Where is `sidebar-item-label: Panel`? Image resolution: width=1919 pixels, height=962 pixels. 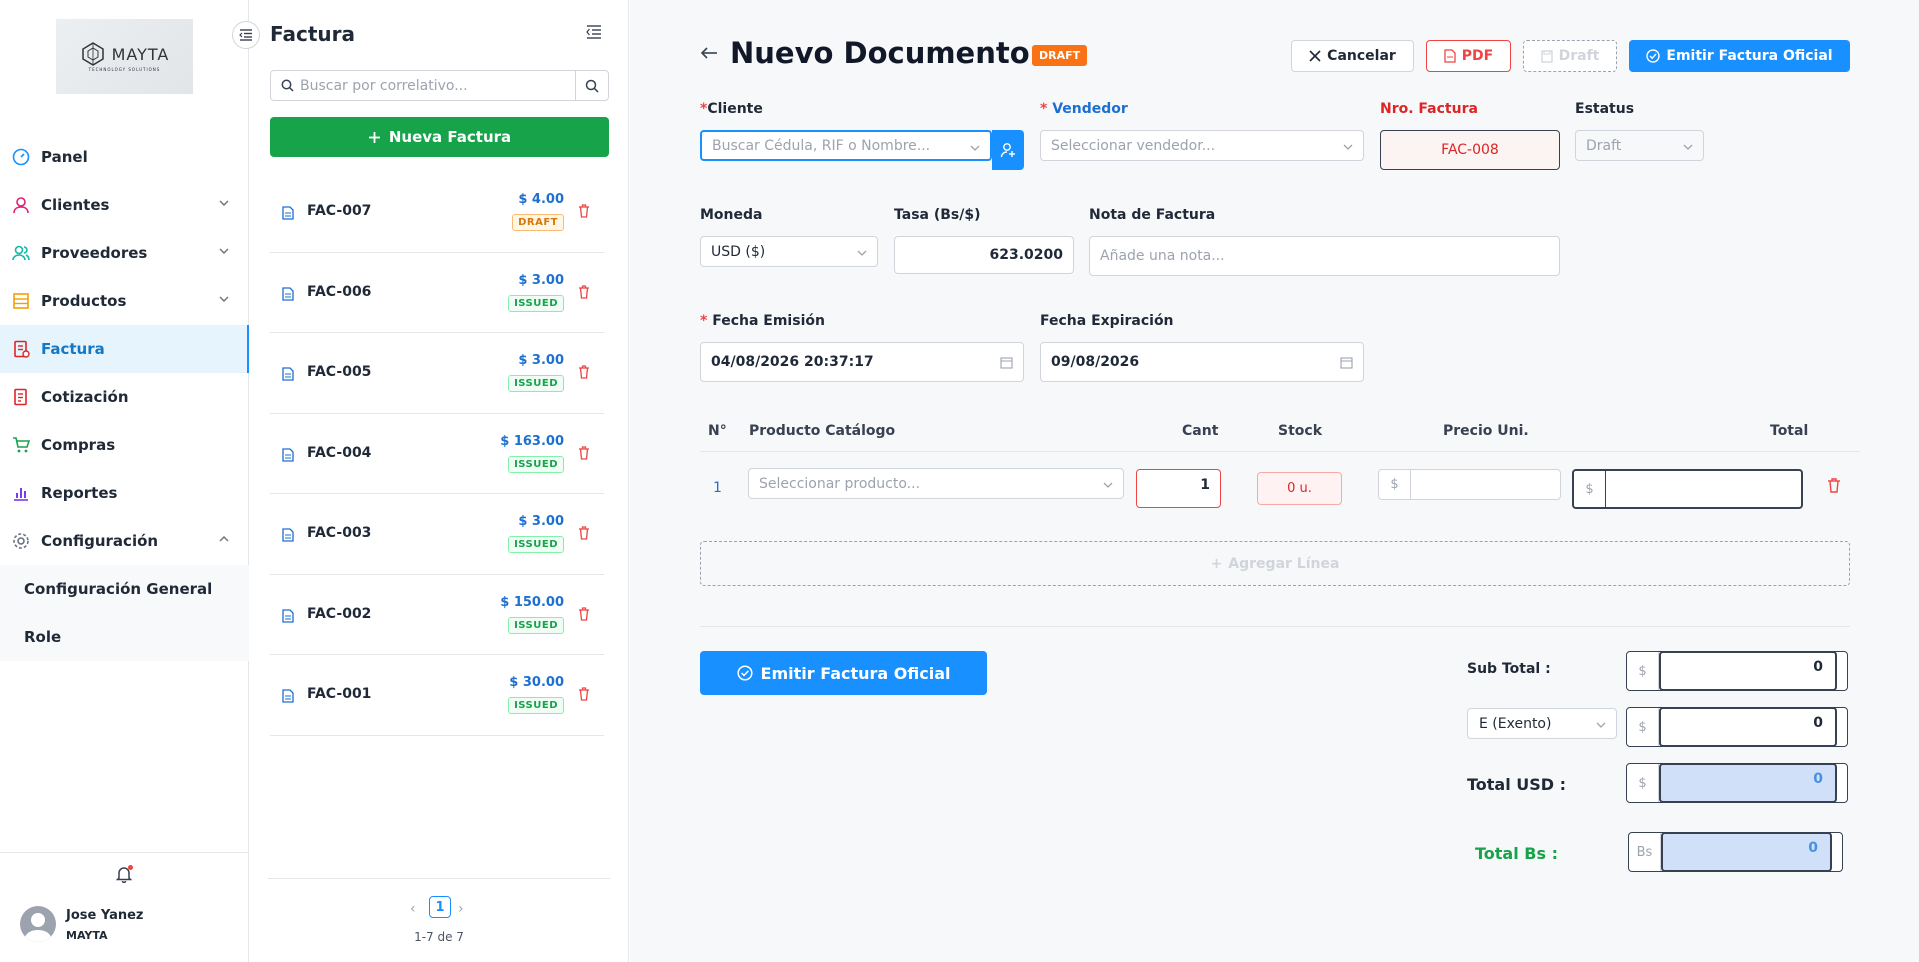 sidebar-item-label: Panel is located at coordinates (64, 157).